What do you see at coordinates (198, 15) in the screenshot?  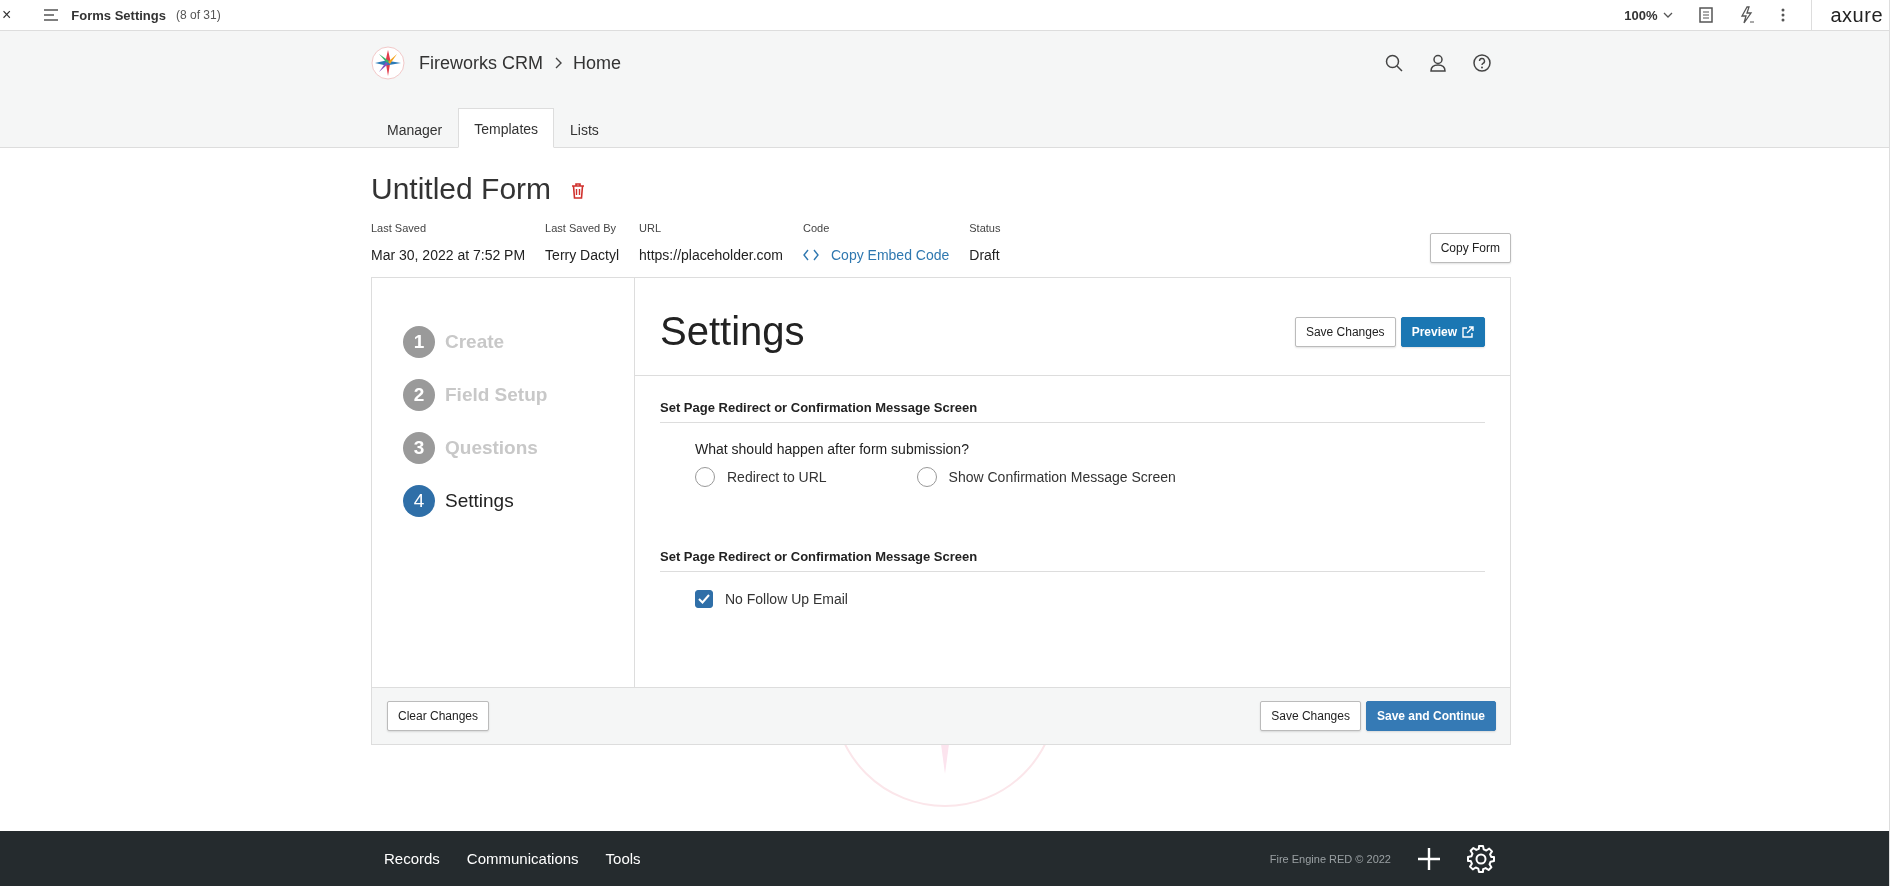 I see `page-count: (8 of 31)` at bounding box center [198, 15].